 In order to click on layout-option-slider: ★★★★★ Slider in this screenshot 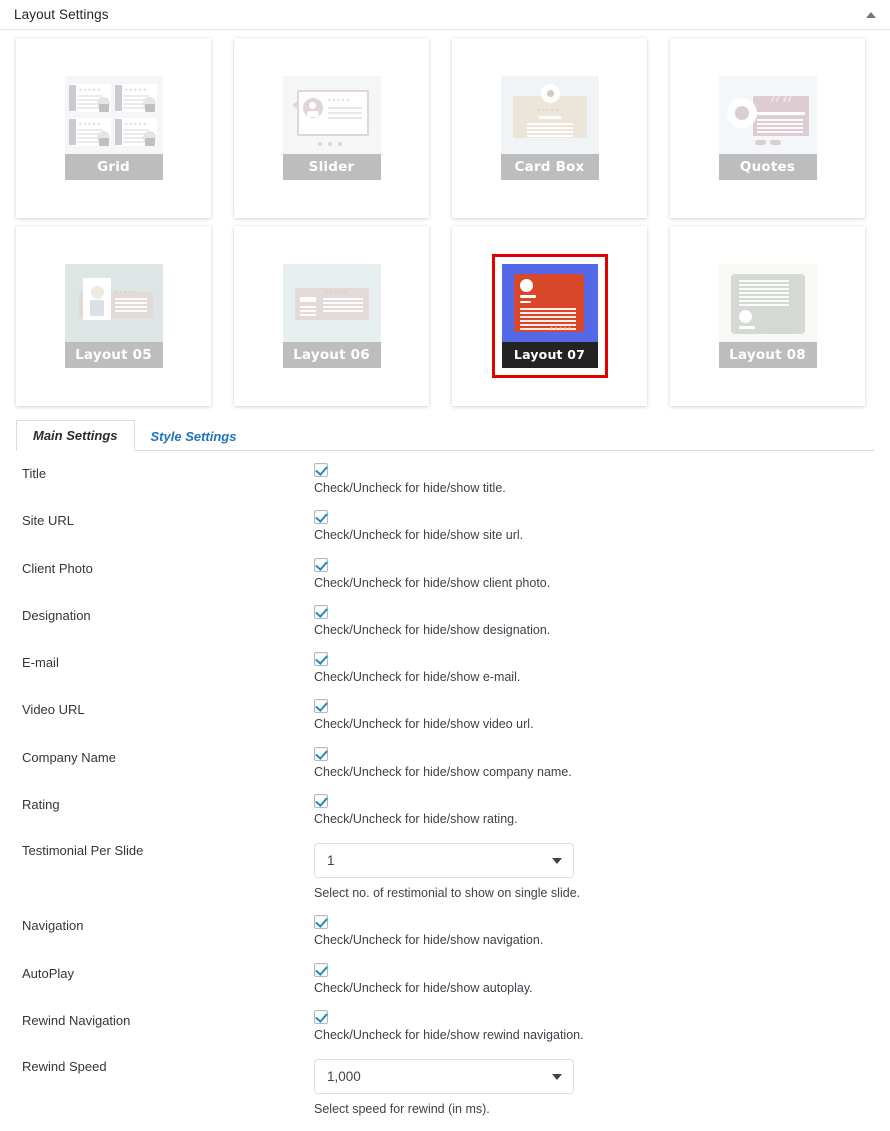, I will do `click(331, 128)`.